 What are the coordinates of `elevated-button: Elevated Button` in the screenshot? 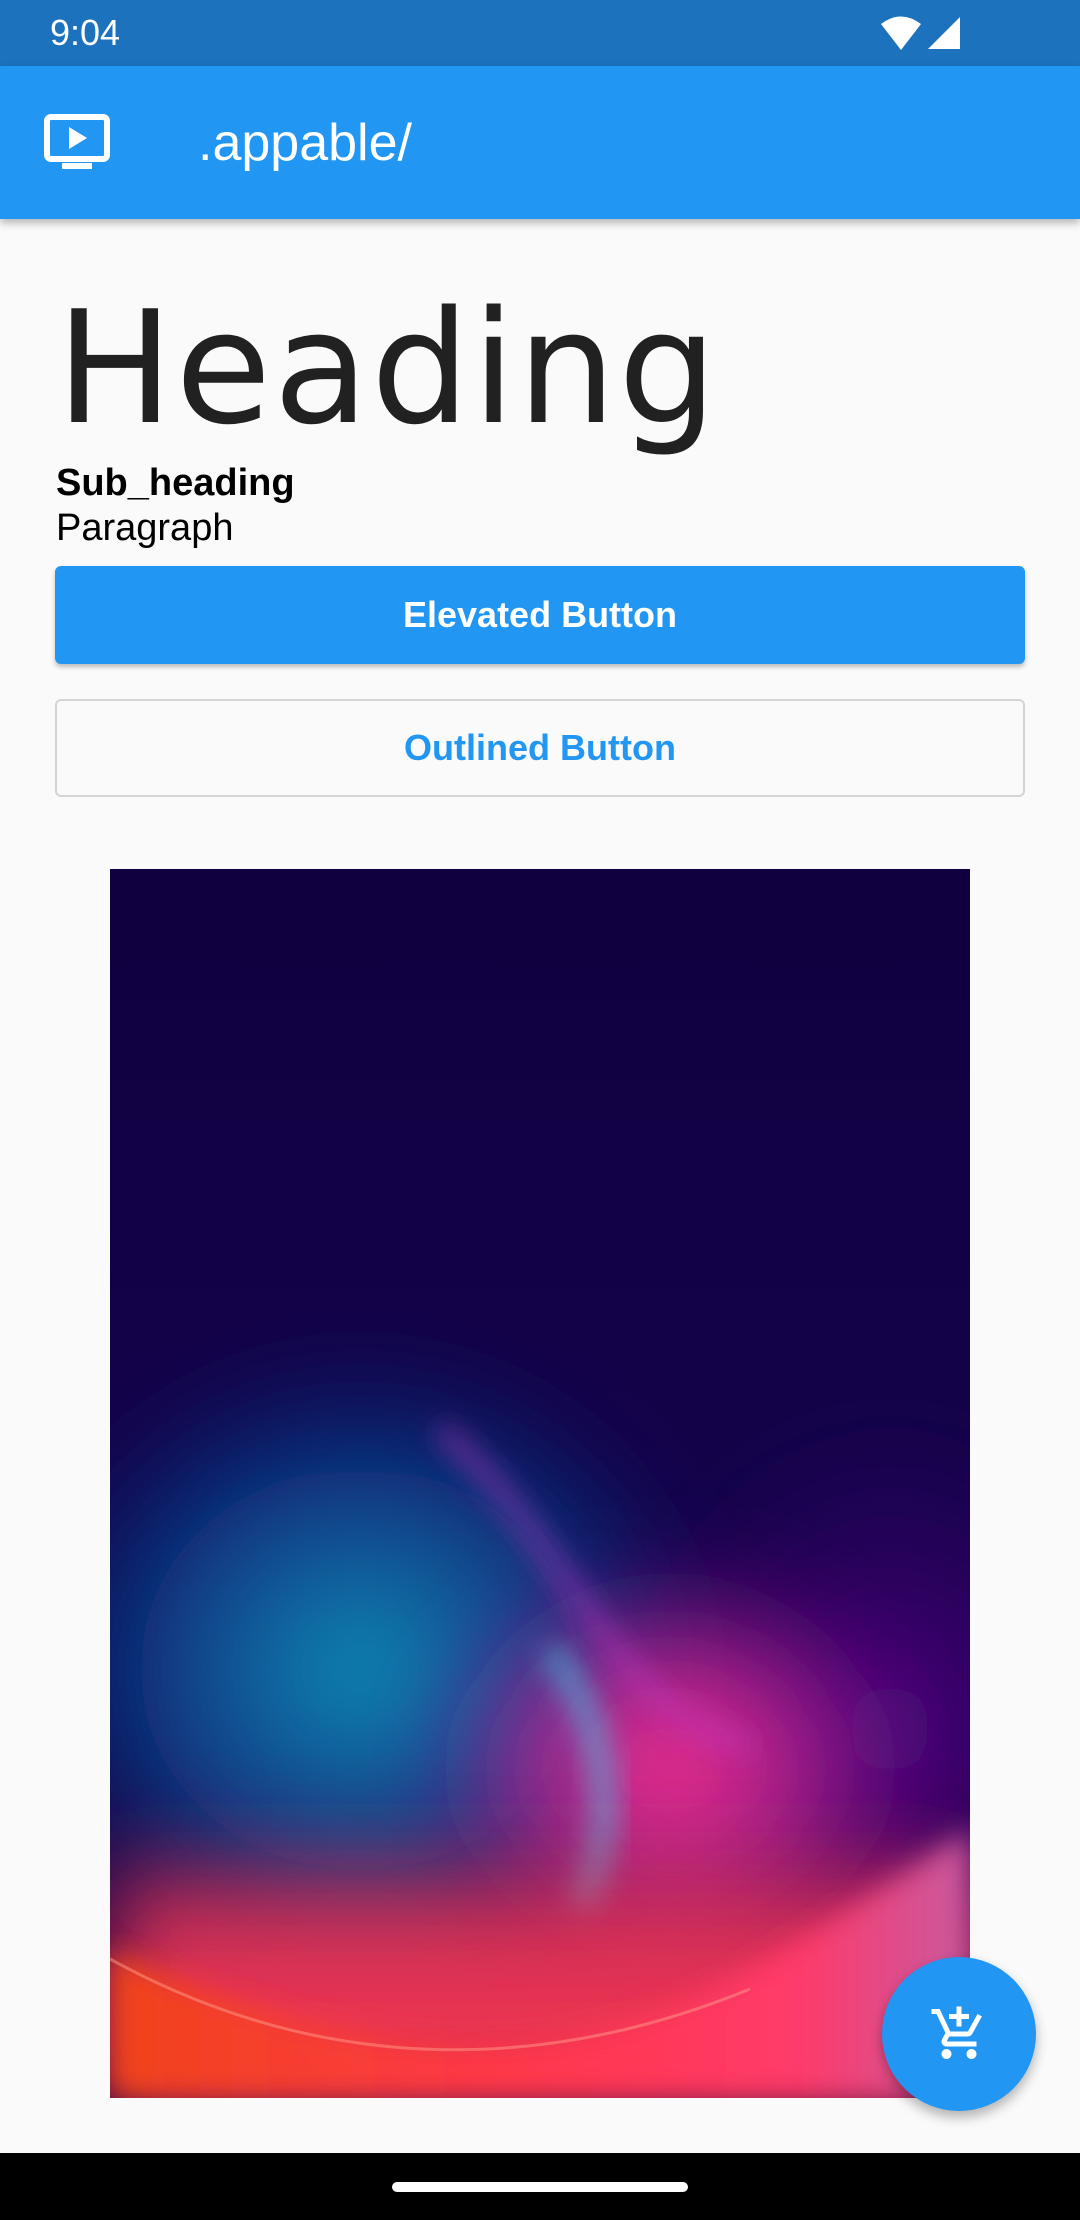 It's located at (540, 615).